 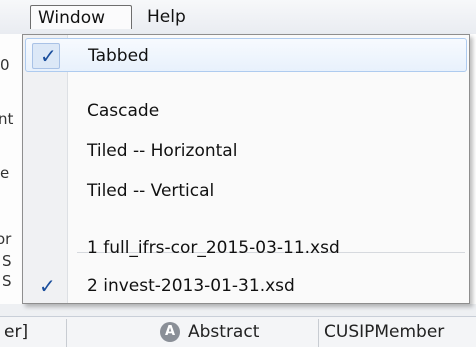 I want to click on member-cell: CUSIPMember, so click(x=384, y=332).